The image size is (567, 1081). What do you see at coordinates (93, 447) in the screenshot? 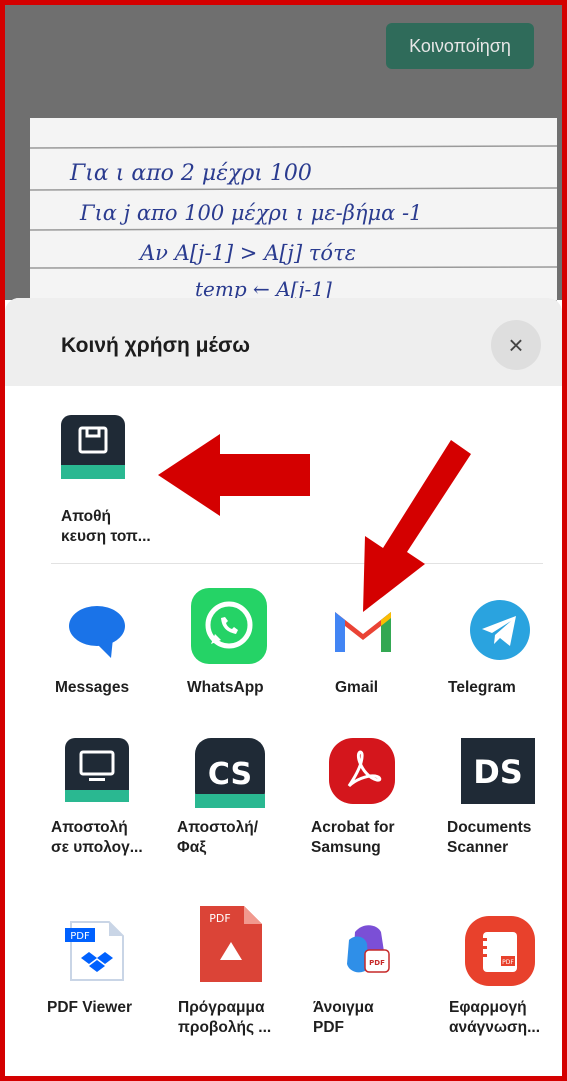
I see `save-local-icon` at bounding box center [93, 447].